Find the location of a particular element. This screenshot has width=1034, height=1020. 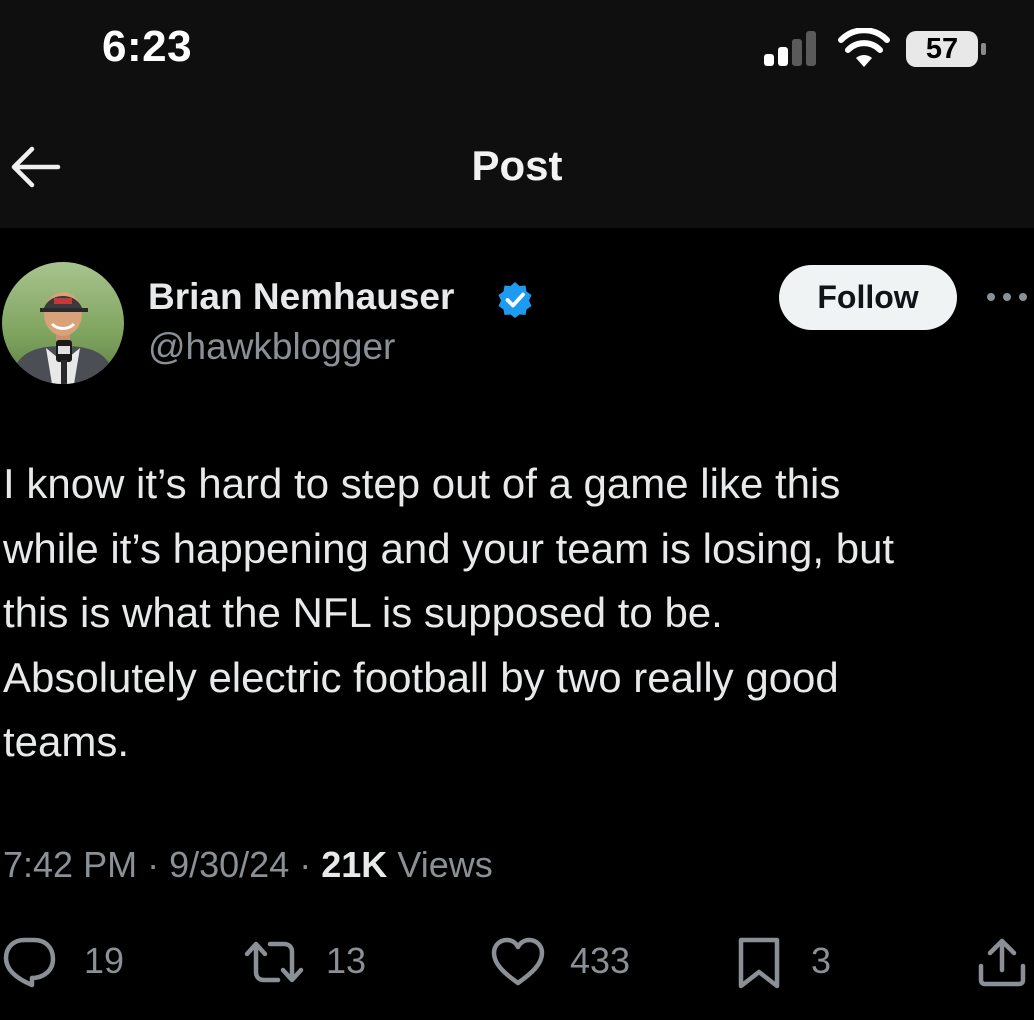

share-button is located at coordinates (1002, 962).